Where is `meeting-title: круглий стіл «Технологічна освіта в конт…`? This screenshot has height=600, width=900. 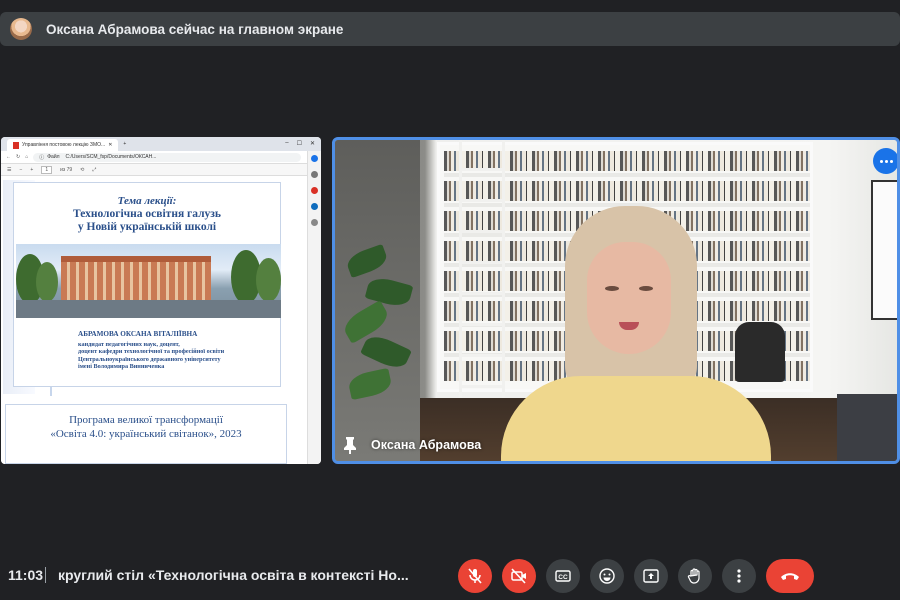 meeting-title: круглий стіл «Технологічна освіта в конт… is located at coordinates (233, 575).